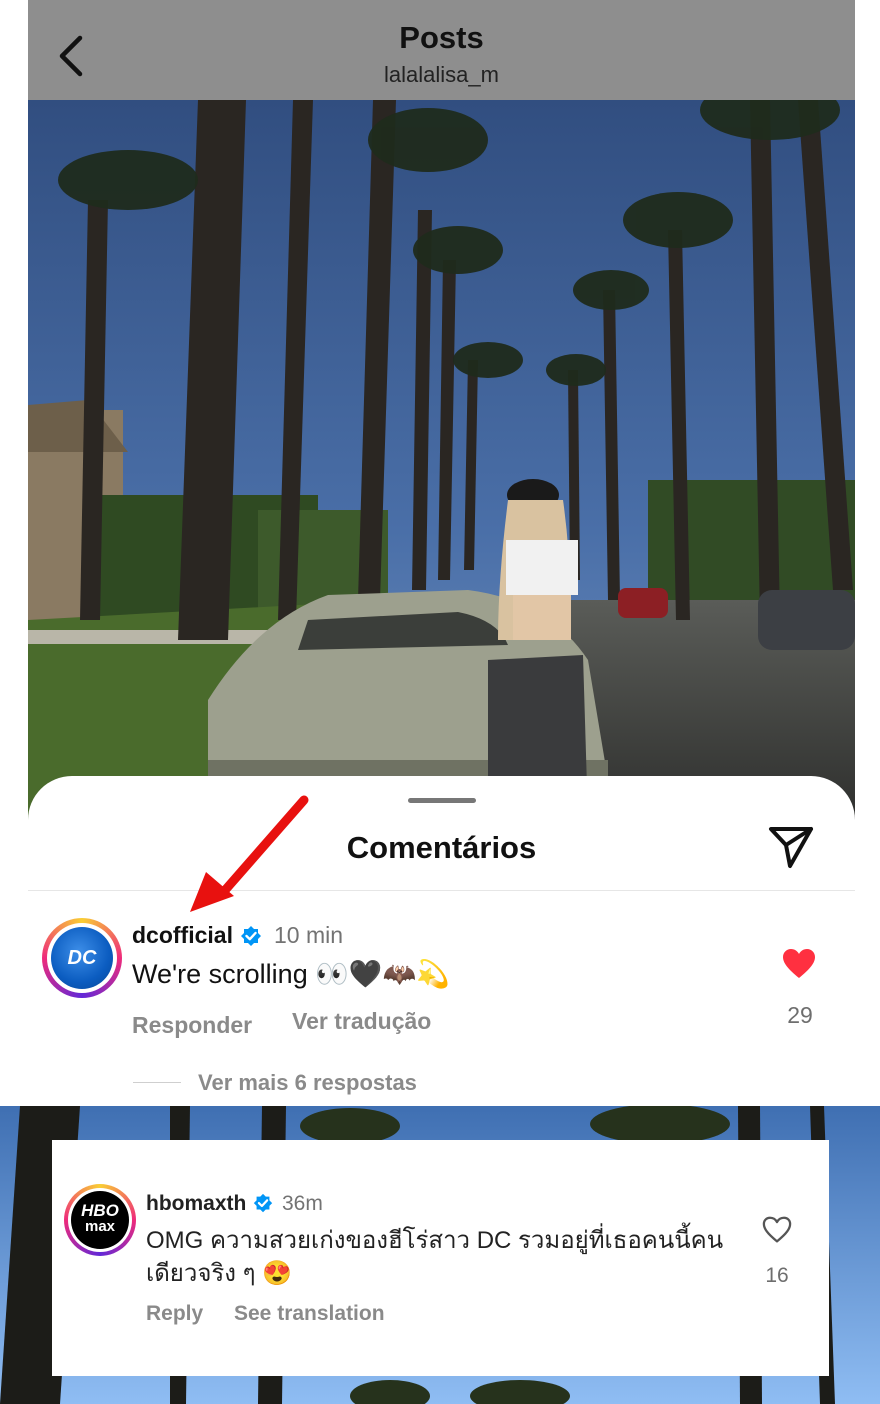  What do you see at coordinates (196, 1203) in the screenshot?
I see `username-text: hbomaxth` at bounding box center [196, 1203].